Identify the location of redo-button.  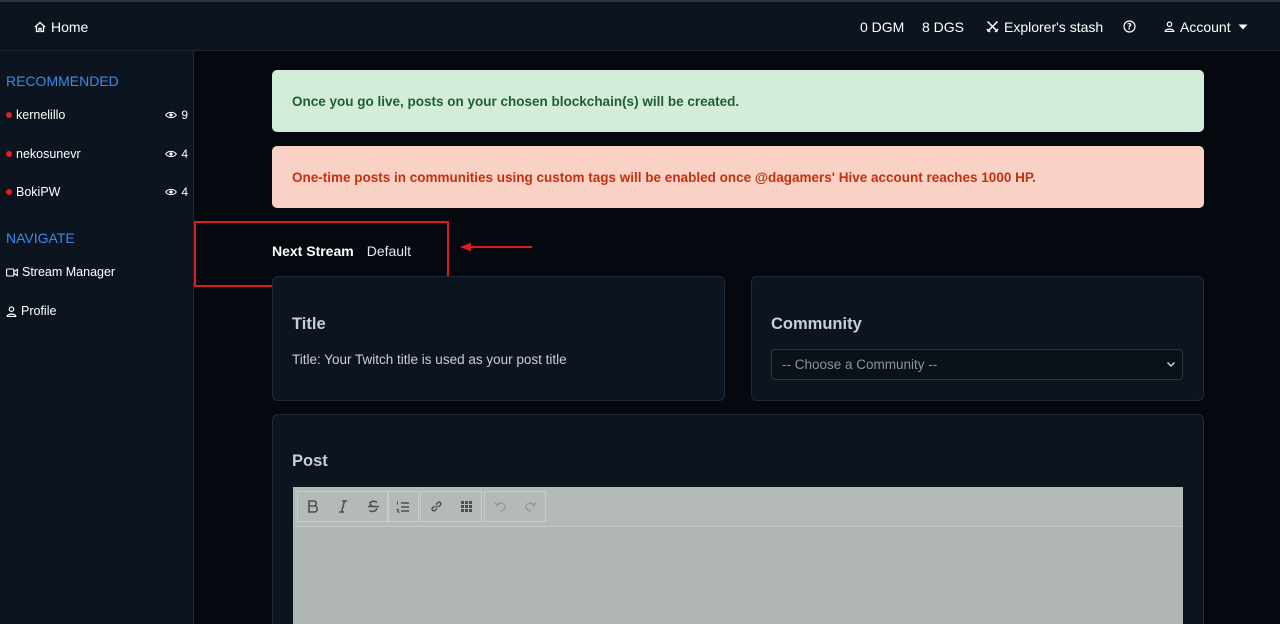
(530, 506).